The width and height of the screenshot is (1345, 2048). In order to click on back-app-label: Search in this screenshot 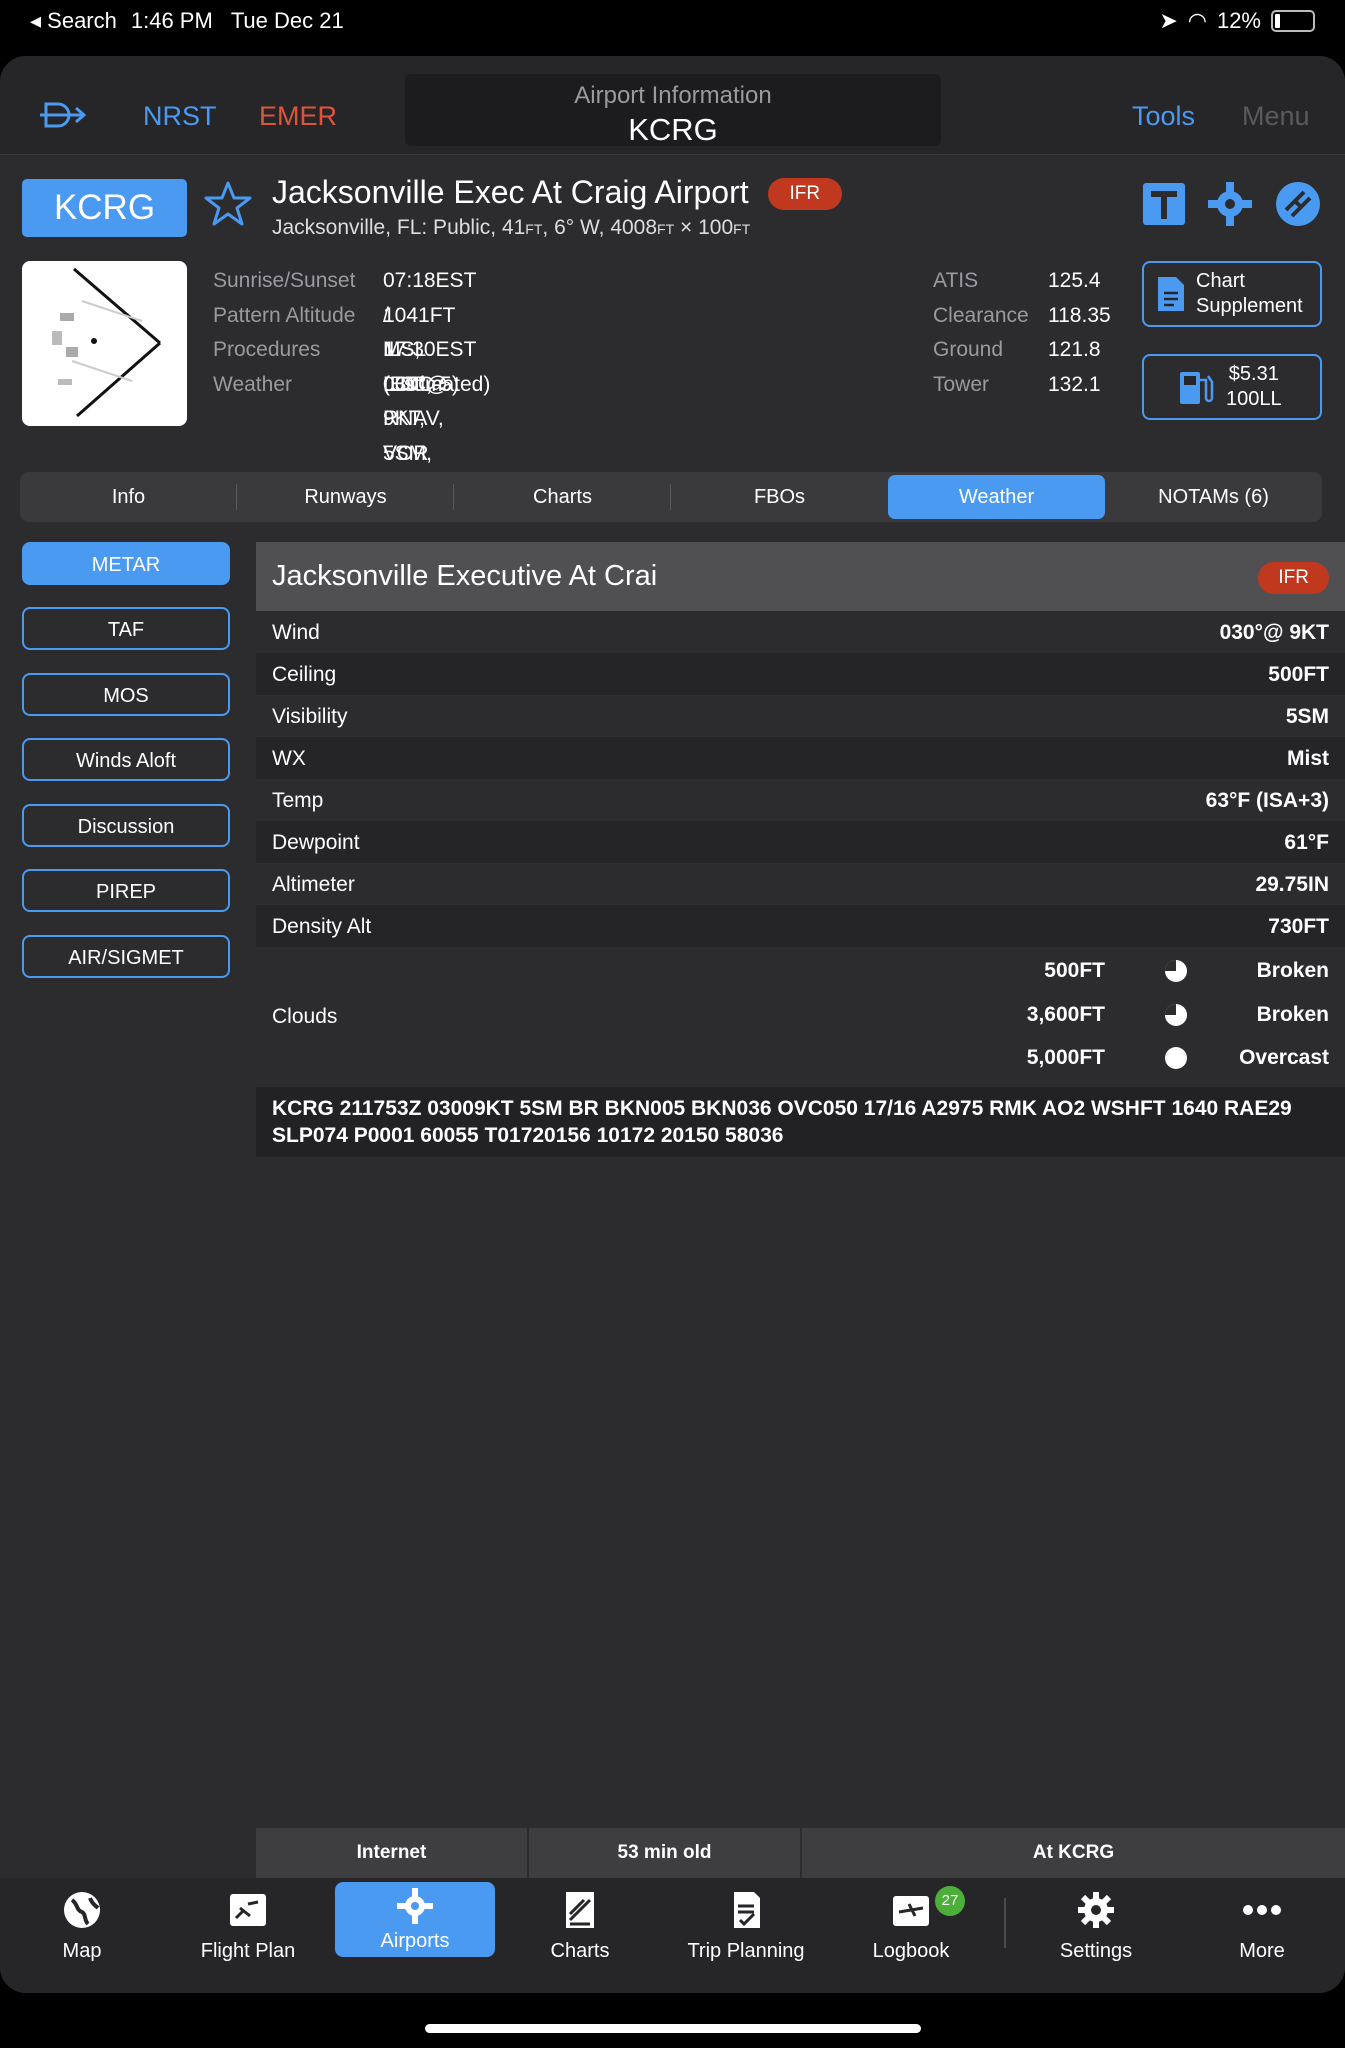, I will do `click(82, 20)`.